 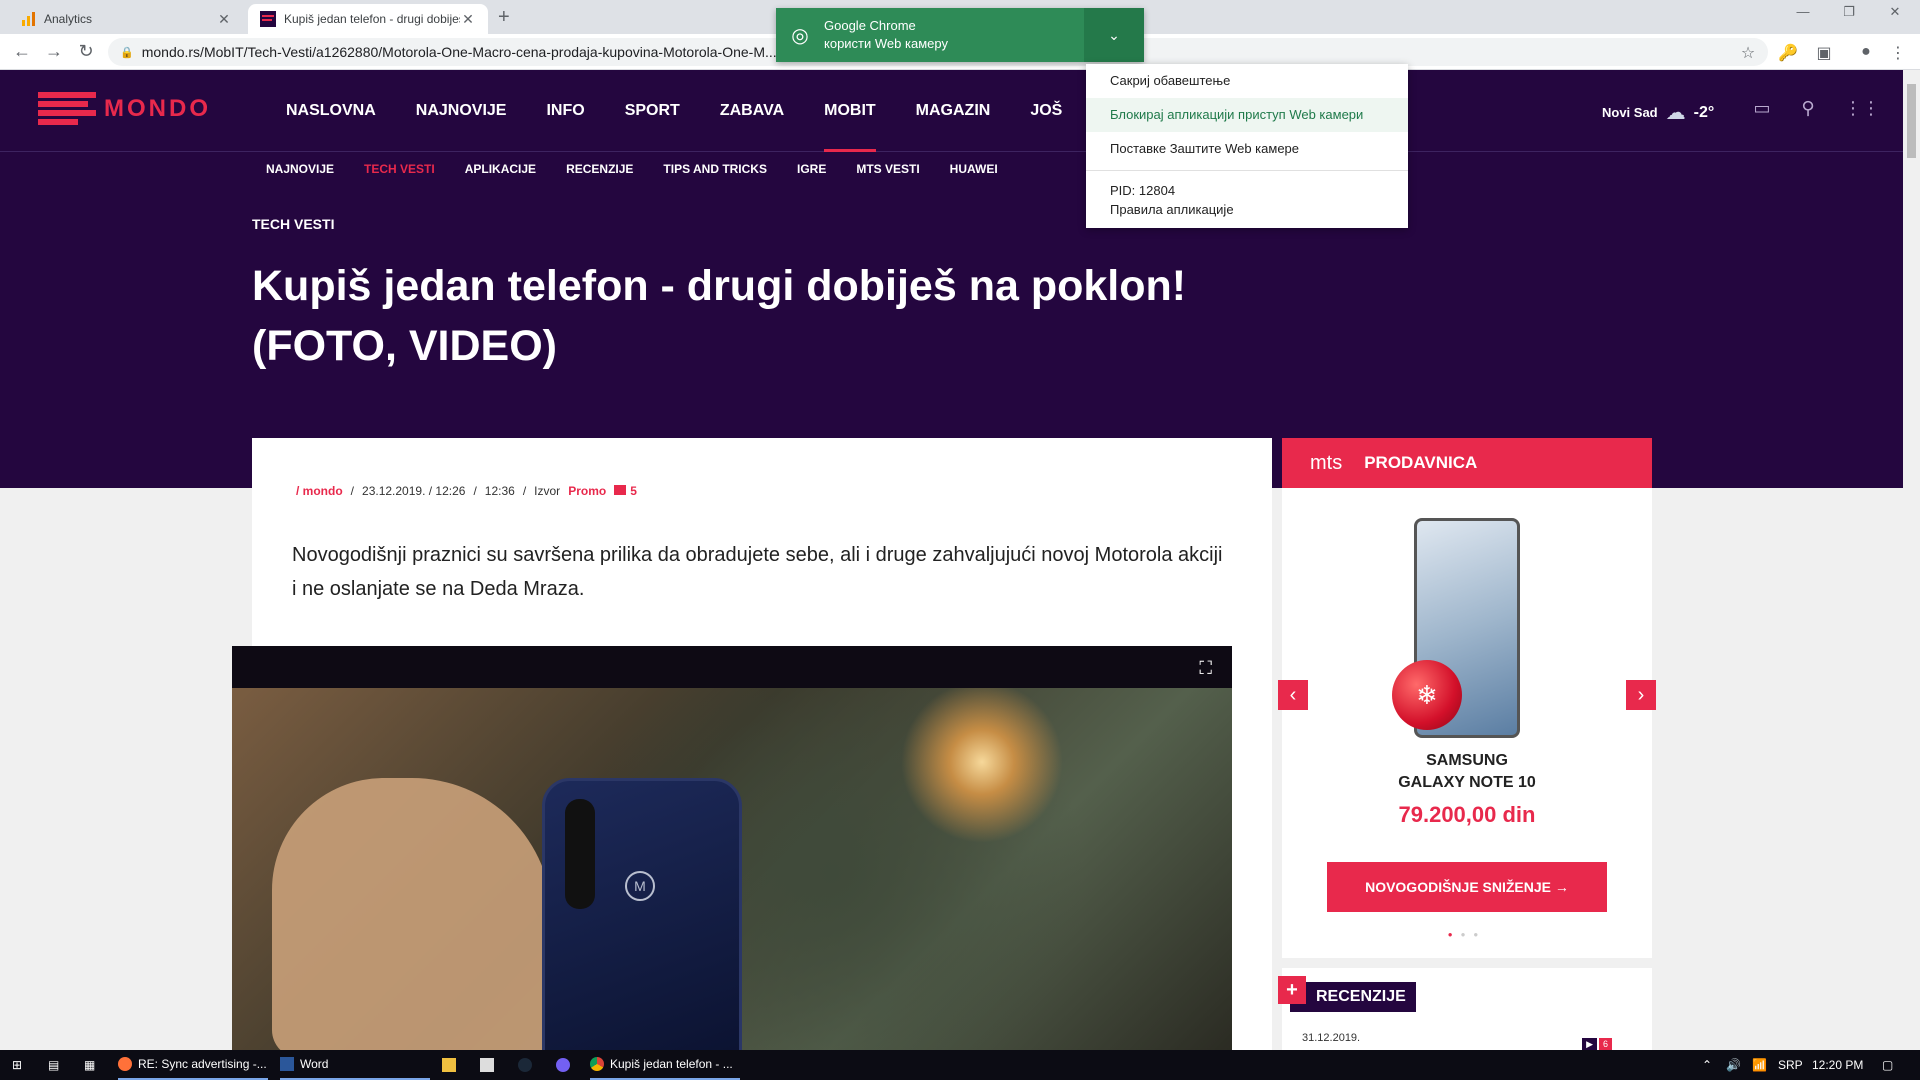 I want to click on comment-bubble-icon, so click(x=620, y=490).